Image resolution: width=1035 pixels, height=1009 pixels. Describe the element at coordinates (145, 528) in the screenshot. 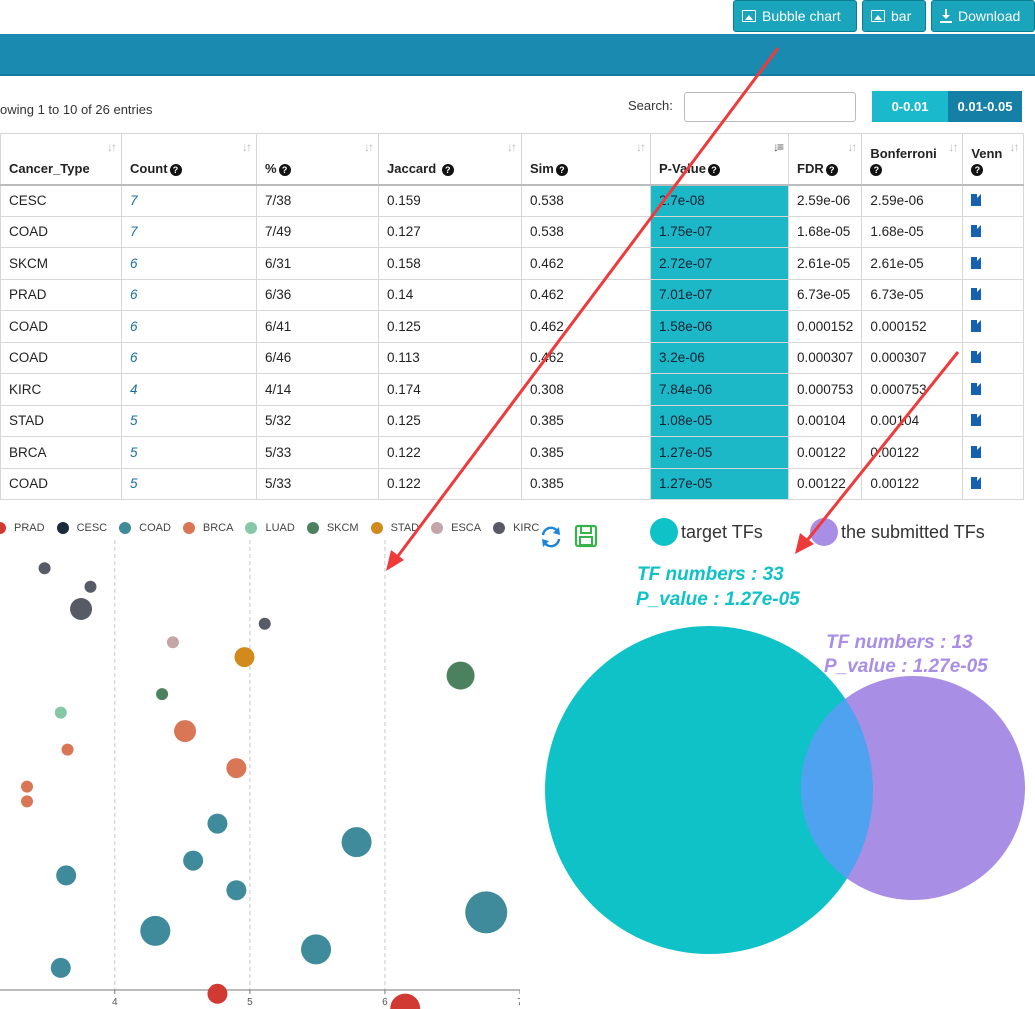

I see `legend-item-coad: COAD` at that location.